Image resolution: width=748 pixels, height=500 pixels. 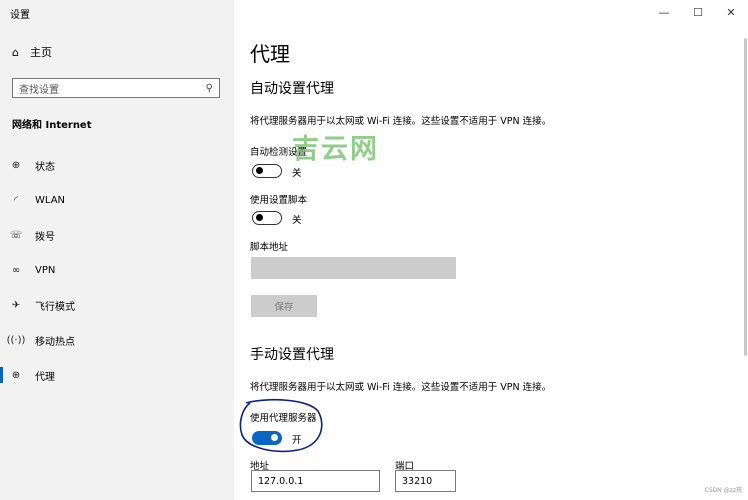 I want to click on sidebar-item-wlan: ◜ WLAN, so click(x=117, y=200).